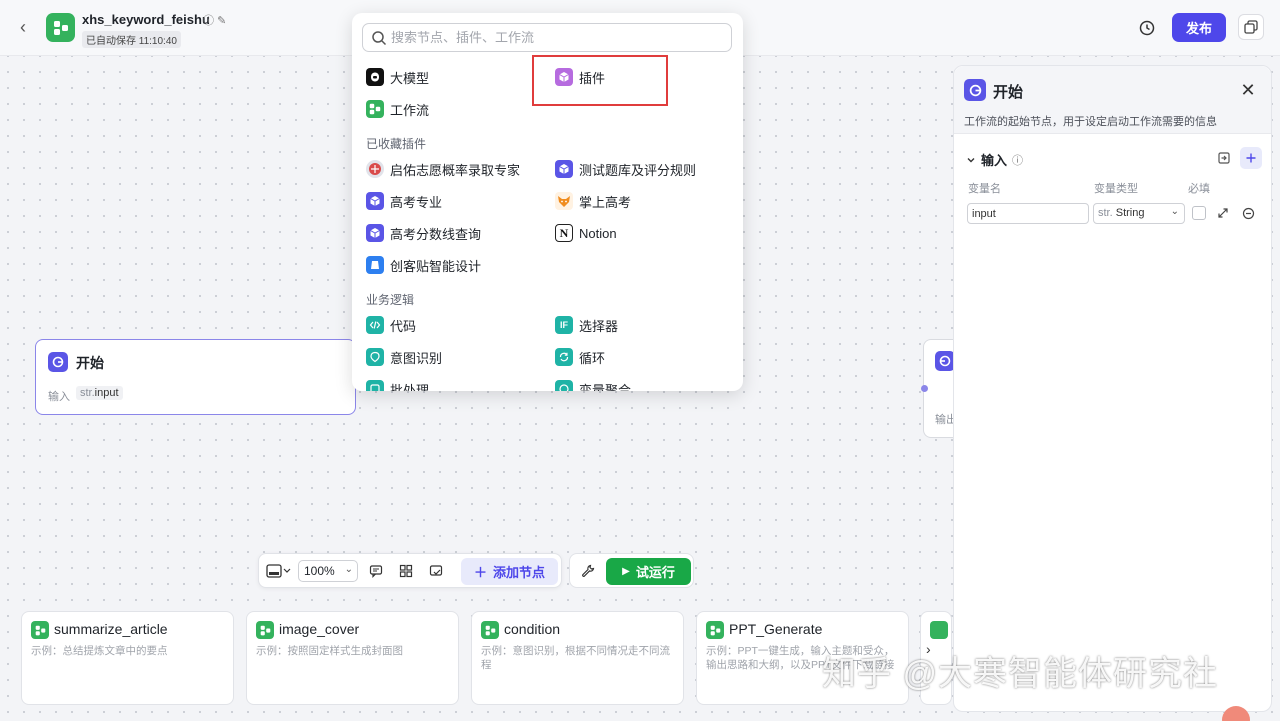 Image resolution: width=1280 pixels, height=721 pixels. What do you see at coordinates (375, 385) in the screenshot?
I see `batch-icon` at bounding box center [375, 385].